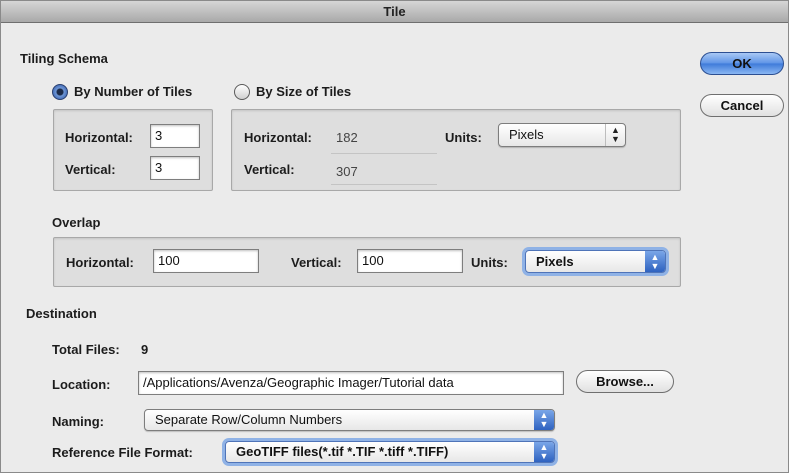 The image size is (789, 473). What do you see at coordinates (249, 419) in the screenshot?
I see `naming-value: Separate Row/Column Numbers` at bounding box center [249, 419].